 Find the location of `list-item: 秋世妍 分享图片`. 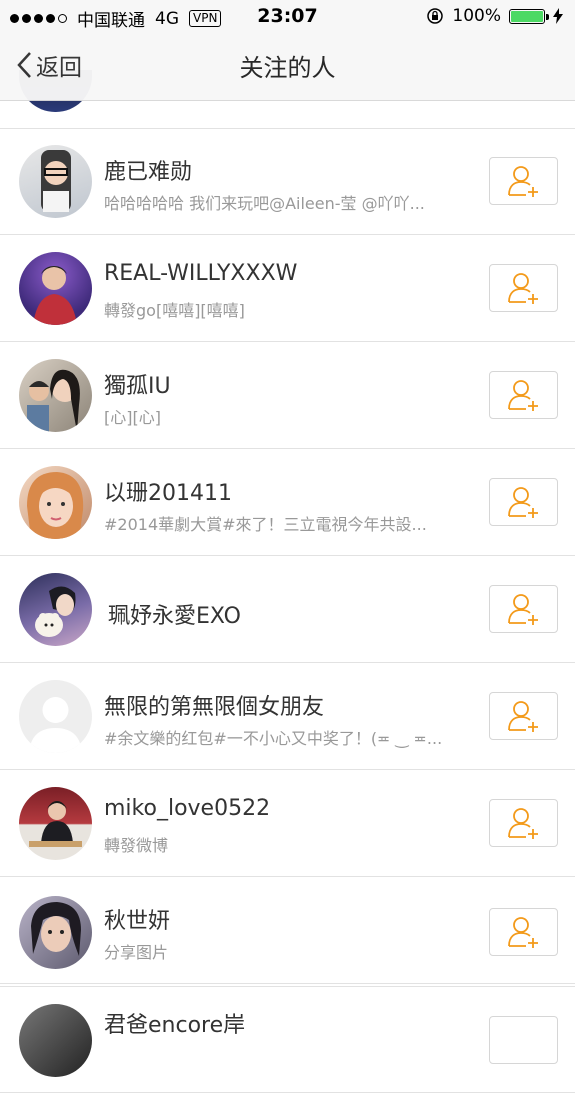

list-item: 秋世妍 分享图片 is located at coordinates (287, 930).